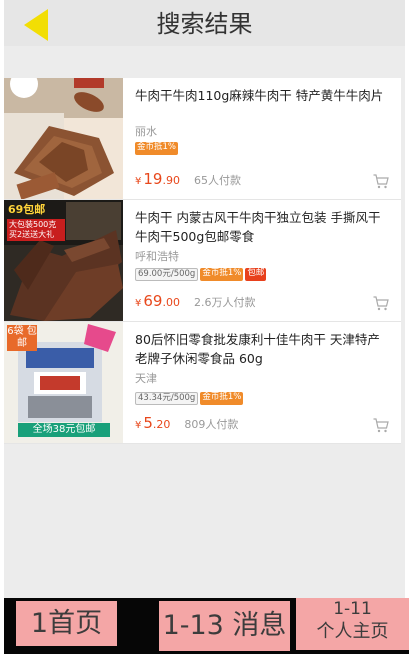 The image size is (409, 657). Describe the element at coordinates (217, 180) in the screenshot. I see `sales-count: 65人付款` at that location.